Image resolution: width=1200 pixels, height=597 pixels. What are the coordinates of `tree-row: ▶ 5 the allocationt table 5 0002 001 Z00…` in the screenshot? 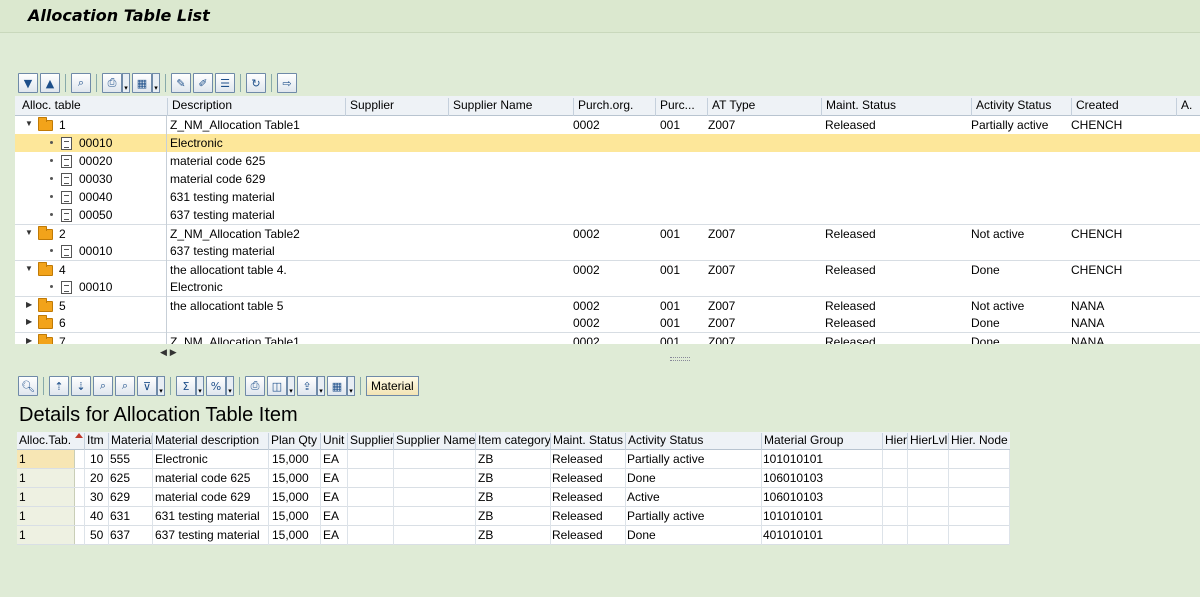 It's located at (607, 305).